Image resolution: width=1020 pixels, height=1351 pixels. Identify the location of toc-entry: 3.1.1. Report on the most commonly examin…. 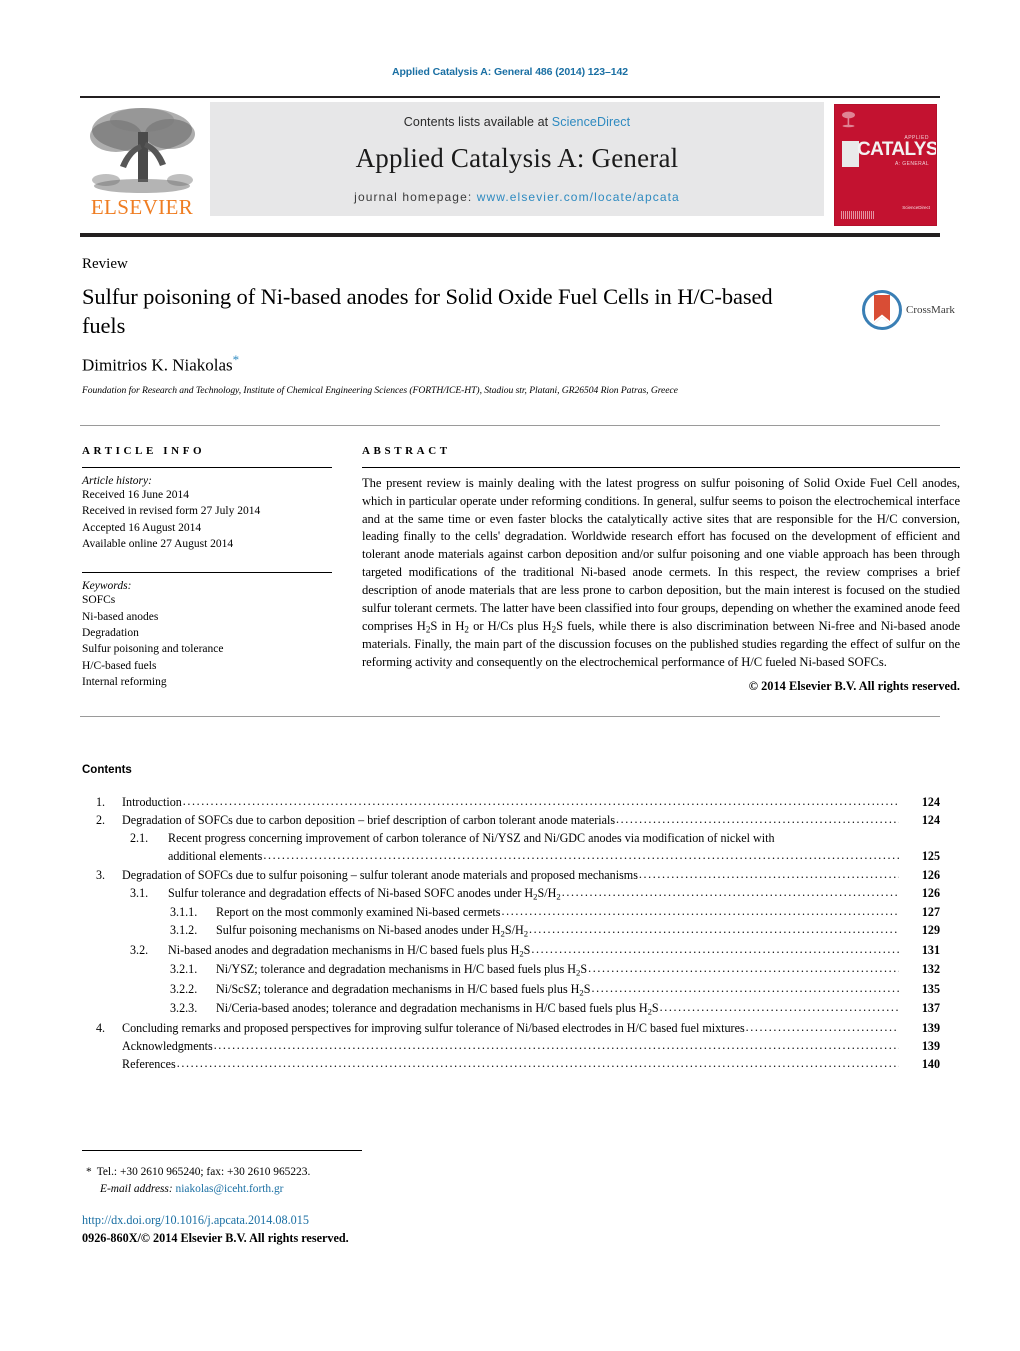
(511, 912).